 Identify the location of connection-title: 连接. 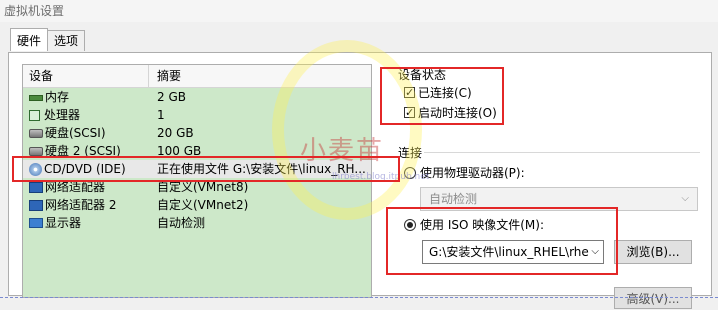
(410, 153).